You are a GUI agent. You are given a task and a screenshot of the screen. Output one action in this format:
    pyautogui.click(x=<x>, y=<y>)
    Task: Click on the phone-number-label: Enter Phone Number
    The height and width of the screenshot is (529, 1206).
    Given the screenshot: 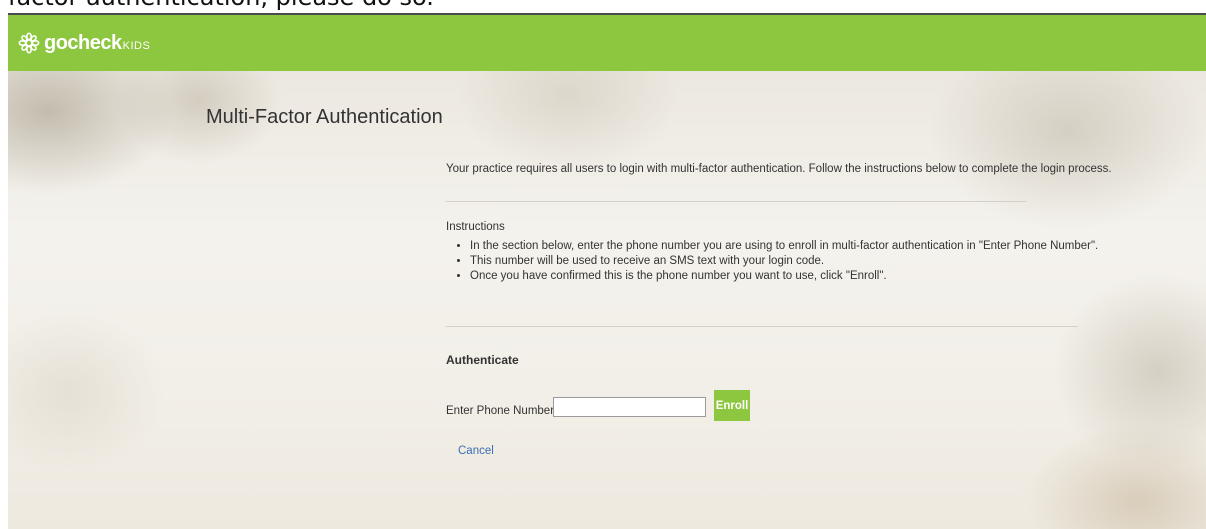 What is the action you would take?
    pyautogui.click(x=500, y=411)
    